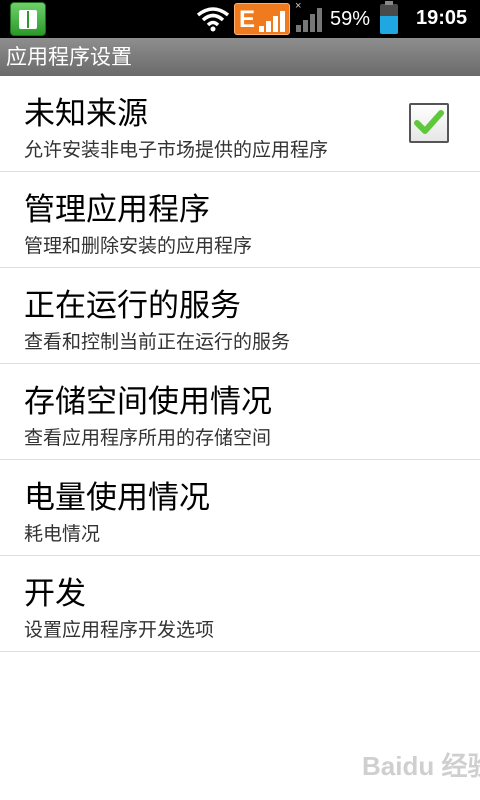  I want to click on setting-running-services: 正在运行的服务 查看和控制当前正在运行的服务, so click(240, 316).